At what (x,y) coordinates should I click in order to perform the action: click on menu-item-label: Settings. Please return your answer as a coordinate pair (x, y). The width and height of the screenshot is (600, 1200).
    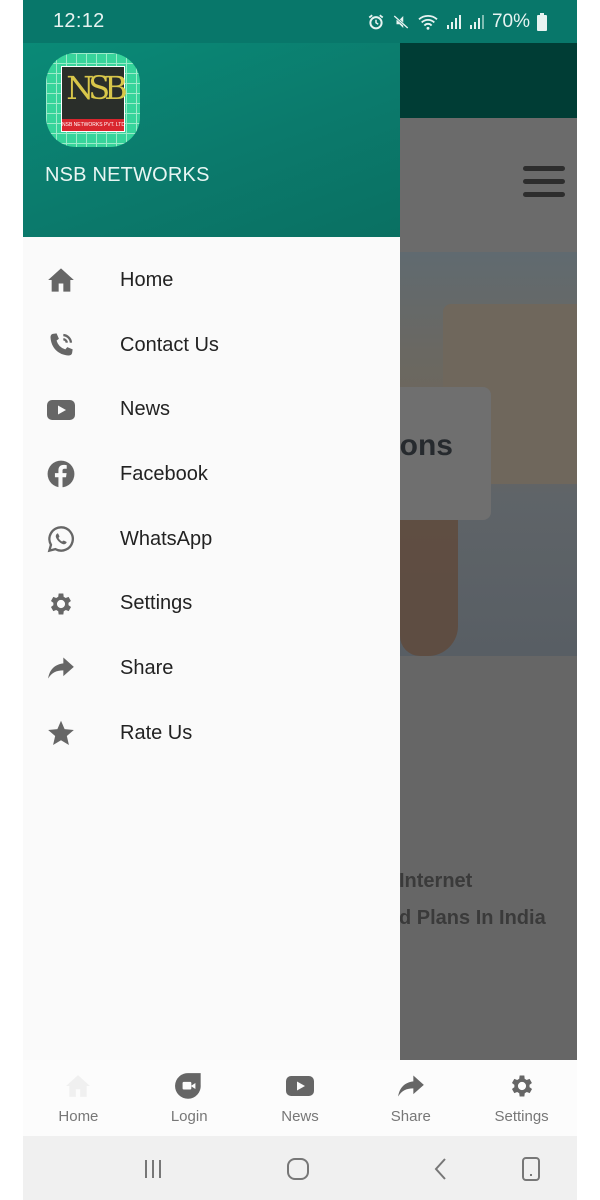
    Looking at the image, I should click on (156, 603).